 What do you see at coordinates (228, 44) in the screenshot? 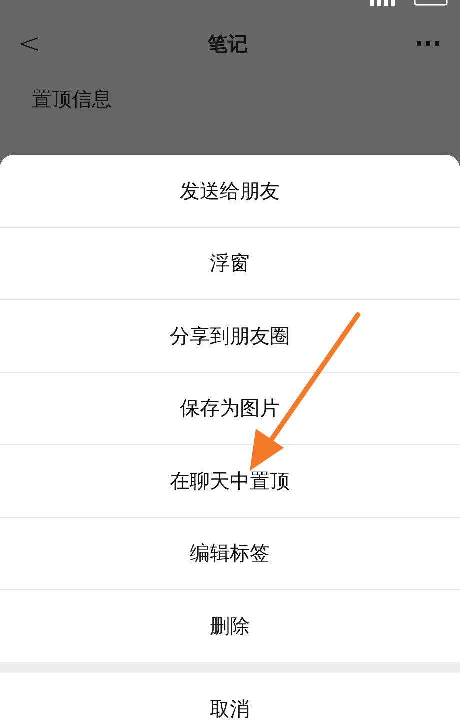
I see `page-title: 笔记` at bounding box center [228, 44].